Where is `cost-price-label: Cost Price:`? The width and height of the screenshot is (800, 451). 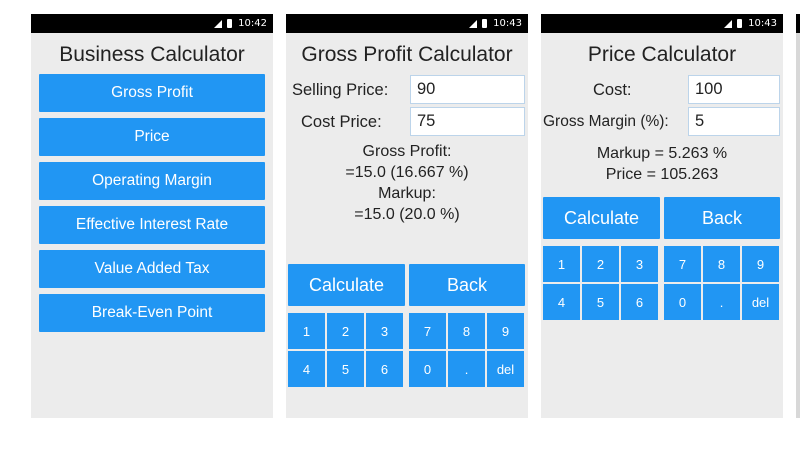 cost-price-label: Cost Price: is located at coordinates (341, 121).